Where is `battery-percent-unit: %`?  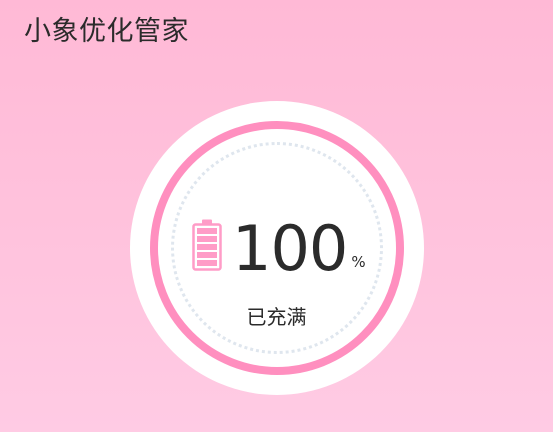 battery-percent-unit: % is located at coordinates (358, 262).